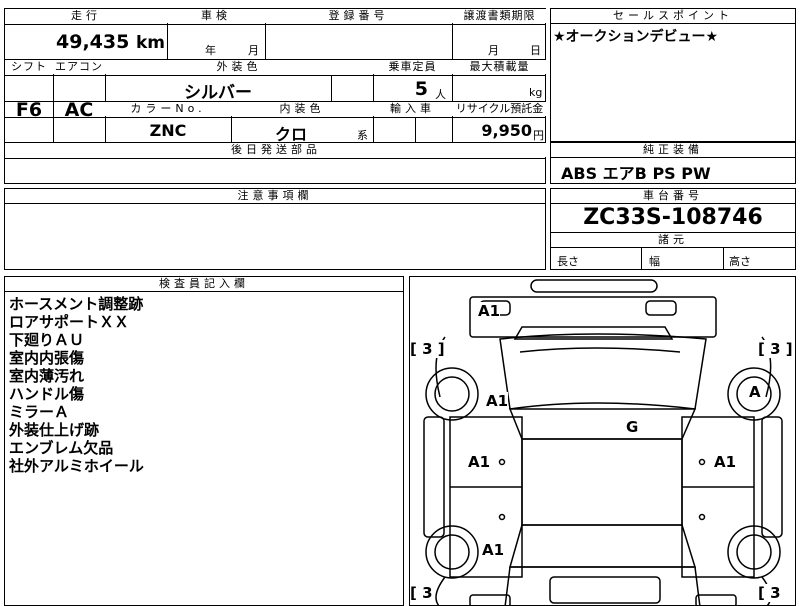  Describe the element at coordinates (489, 311) in the screenshot. I see `mark-front-bumper: A1` at that location.